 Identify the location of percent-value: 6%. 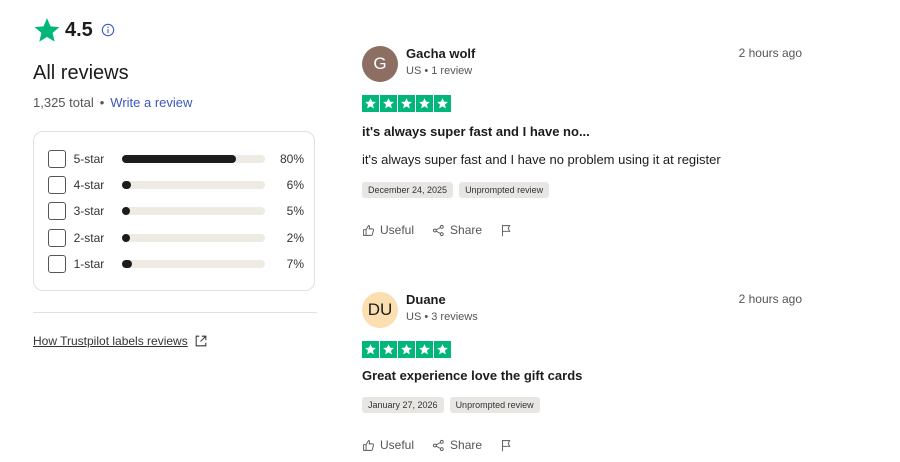
(295, 185).